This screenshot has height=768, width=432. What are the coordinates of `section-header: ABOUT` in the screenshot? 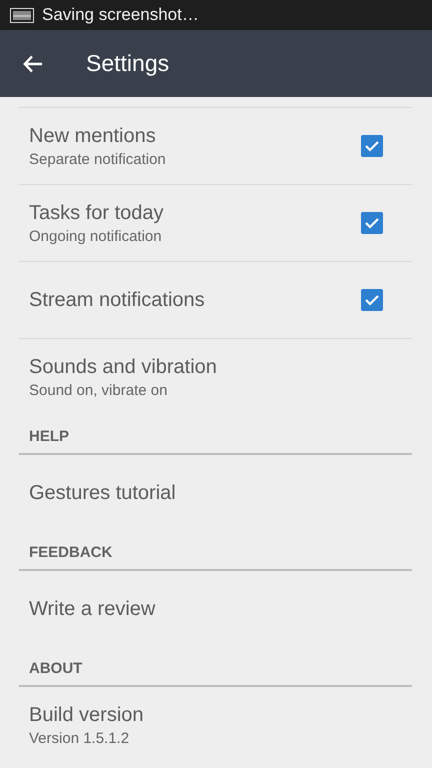 It's located at (55, 668).